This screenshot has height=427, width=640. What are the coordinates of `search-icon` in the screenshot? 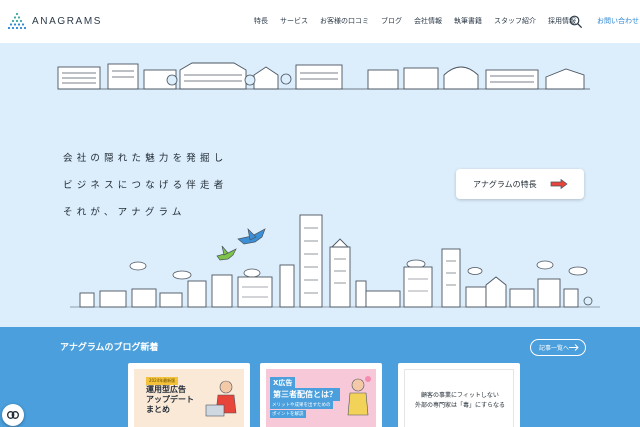 It's located at (575, 21).